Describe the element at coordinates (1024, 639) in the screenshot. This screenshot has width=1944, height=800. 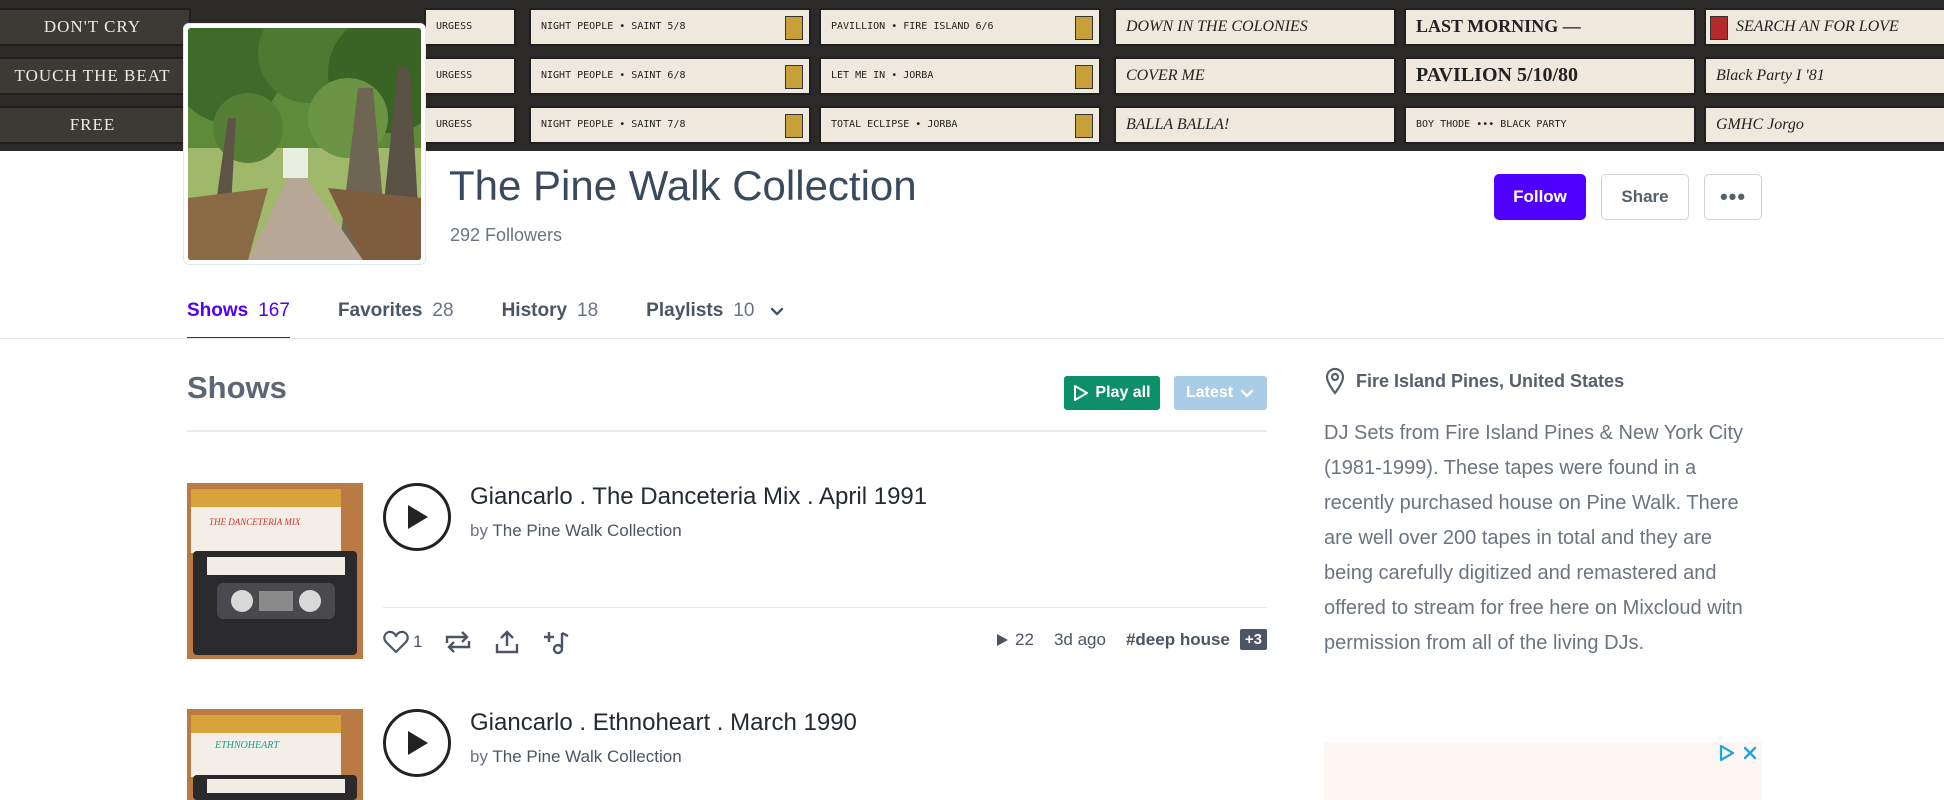
I see `play-count-value: 22` at that location.